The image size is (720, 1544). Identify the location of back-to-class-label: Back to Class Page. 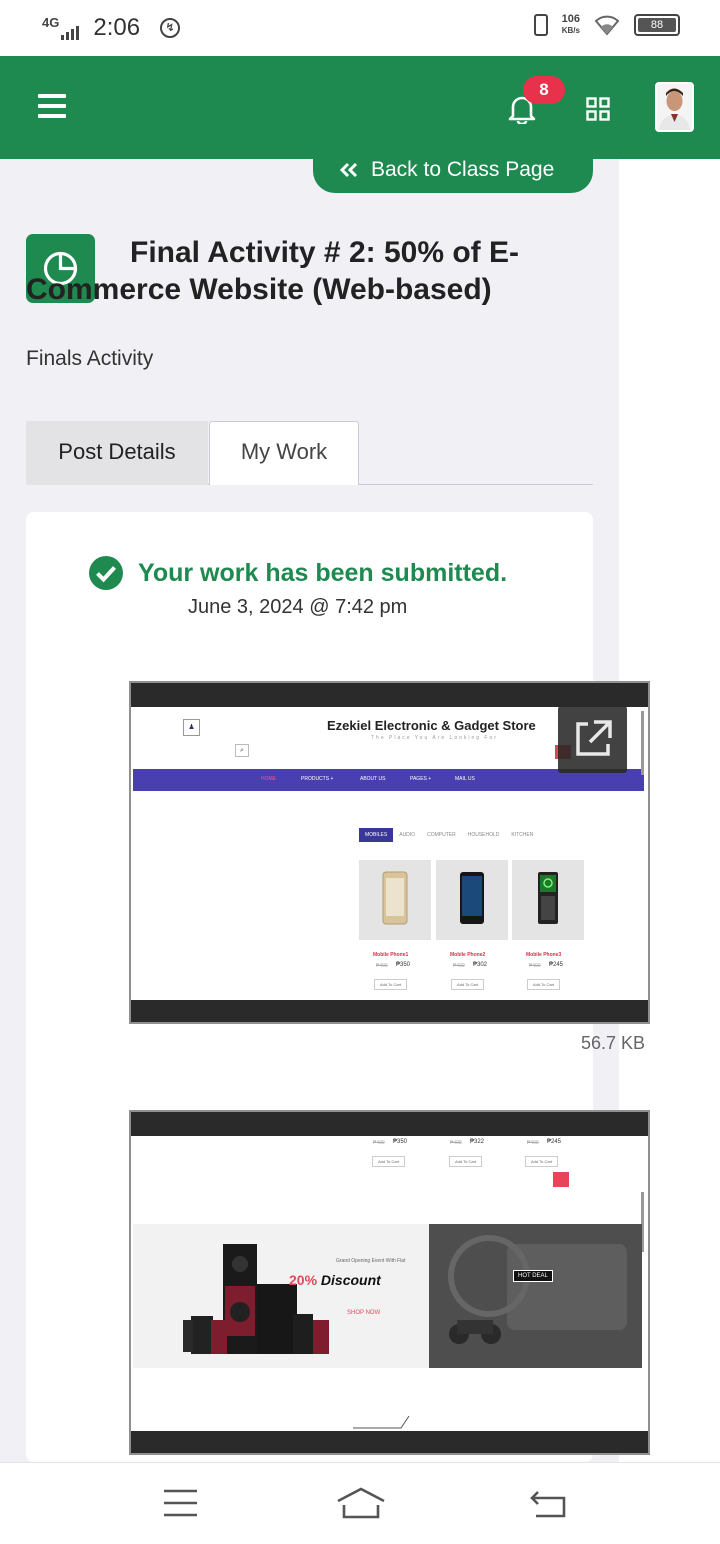
(463, 169).